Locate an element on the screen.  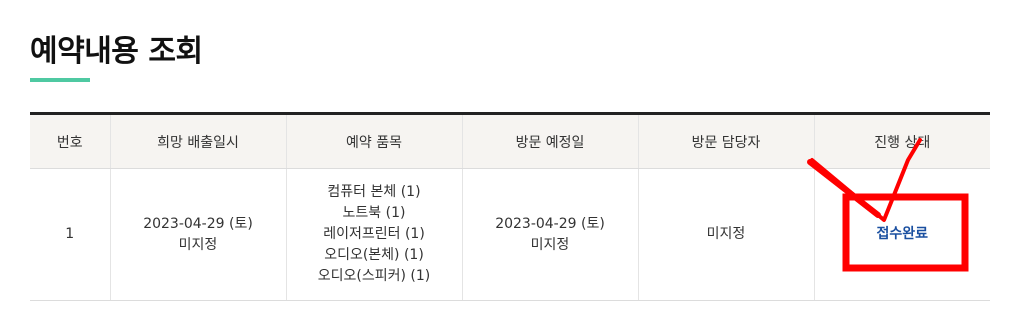
header-visit-date: 방문 예정일 is located at coordinates (550, 141).